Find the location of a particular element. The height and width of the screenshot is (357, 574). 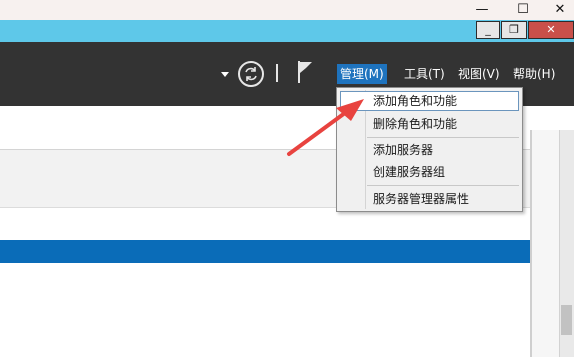

refresh-icon is located at coordinates (251, 74).